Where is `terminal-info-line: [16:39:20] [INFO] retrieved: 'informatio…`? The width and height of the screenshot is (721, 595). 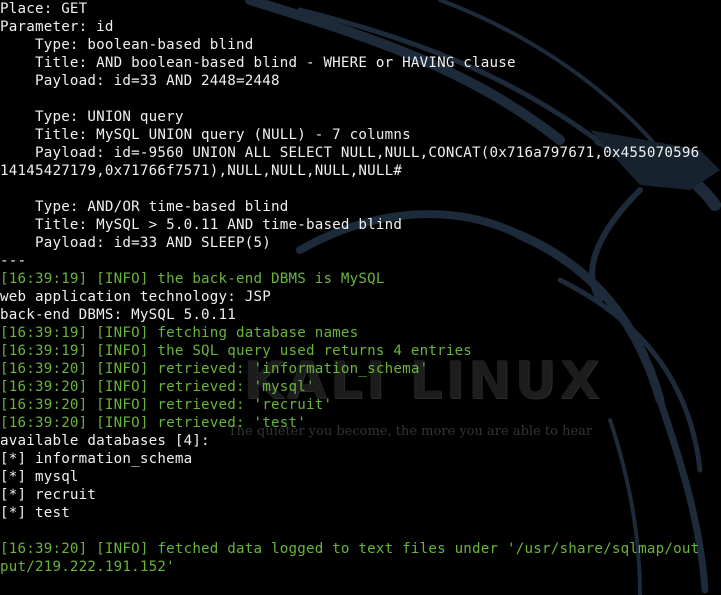
terminal-info-line: [16:39:20] [INFO] retrieved: 'informatio… is located at coordinates (214, 369).